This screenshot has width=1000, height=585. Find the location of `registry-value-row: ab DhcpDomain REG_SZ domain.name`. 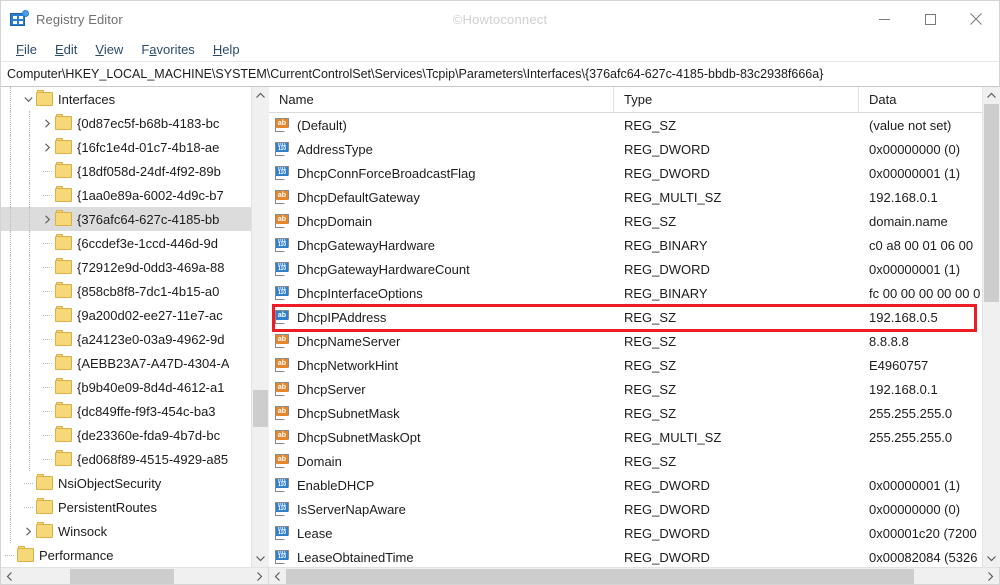

registry-value-row: ab DhcpDomain REG_SZ domain.name is located at coordinates (625, 221).